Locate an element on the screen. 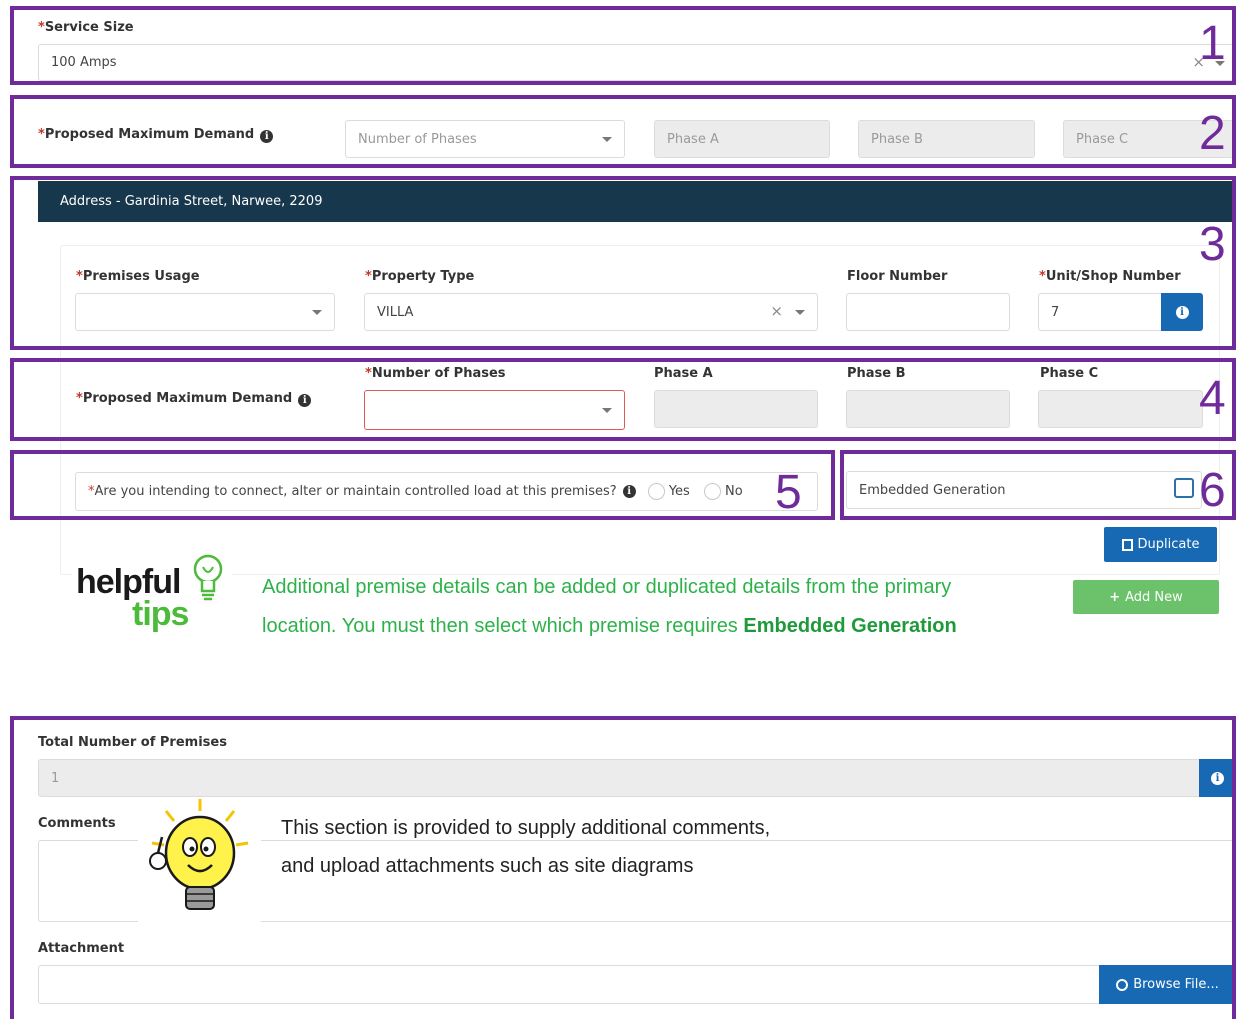 The height and width of the screenshot is (1019, 1236). helpful-tips-logo: helpful tips is located at coordinates (152, 595).